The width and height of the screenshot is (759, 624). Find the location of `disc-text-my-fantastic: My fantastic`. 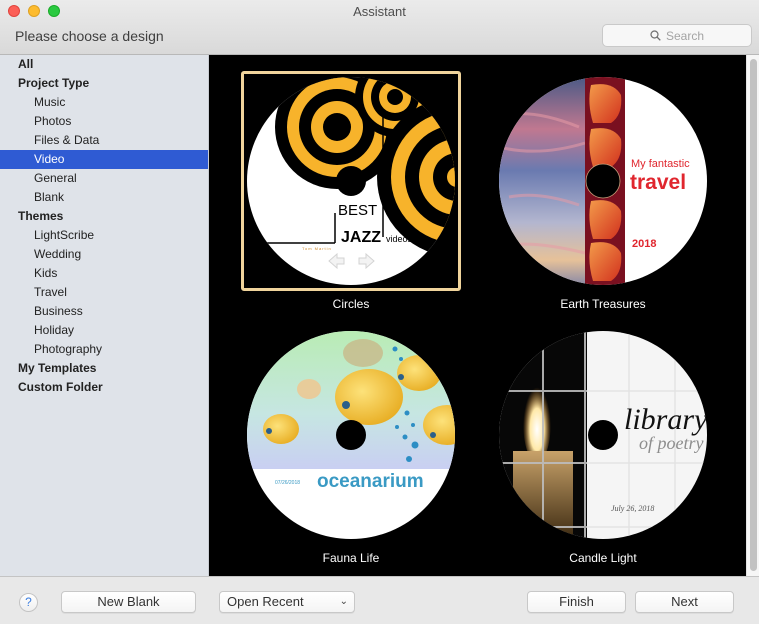

disc-text-my-fantastic: My fantastic is located at coordinates (660, 164).